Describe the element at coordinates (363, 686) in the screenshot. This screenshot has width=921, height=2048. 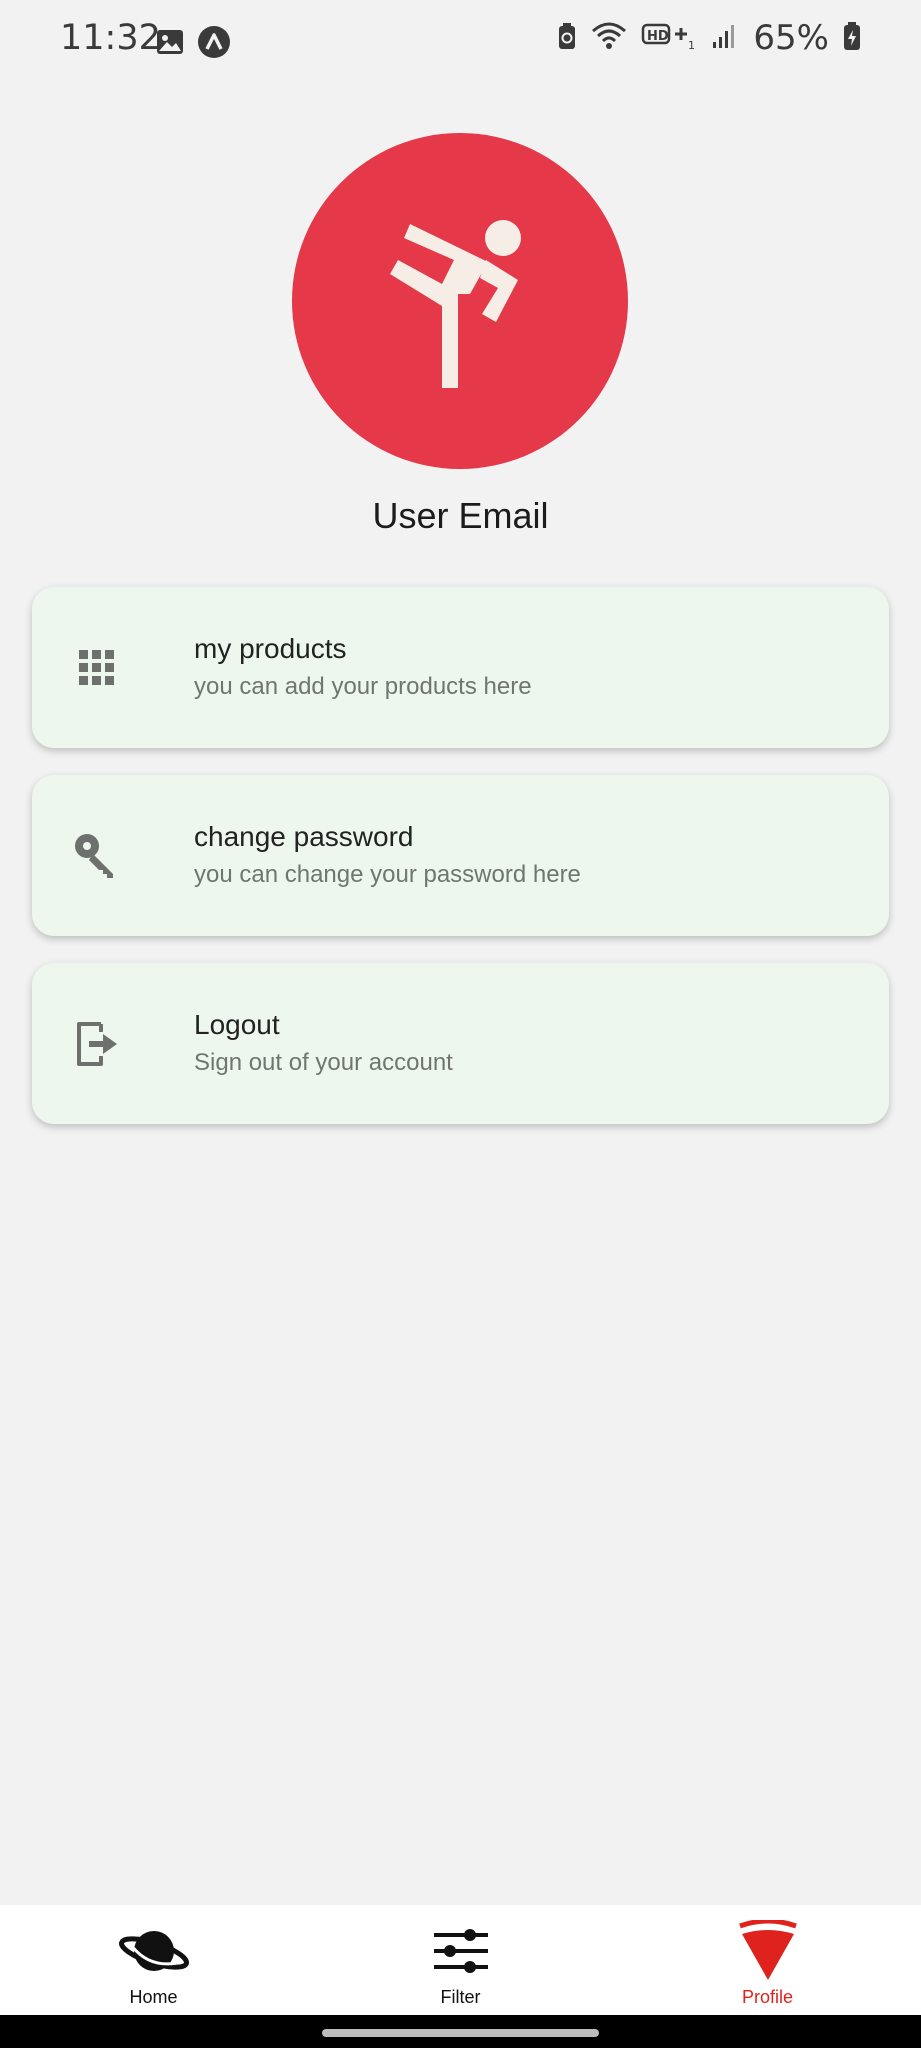
I see `card-subtitle: you can add your products here` at that location.